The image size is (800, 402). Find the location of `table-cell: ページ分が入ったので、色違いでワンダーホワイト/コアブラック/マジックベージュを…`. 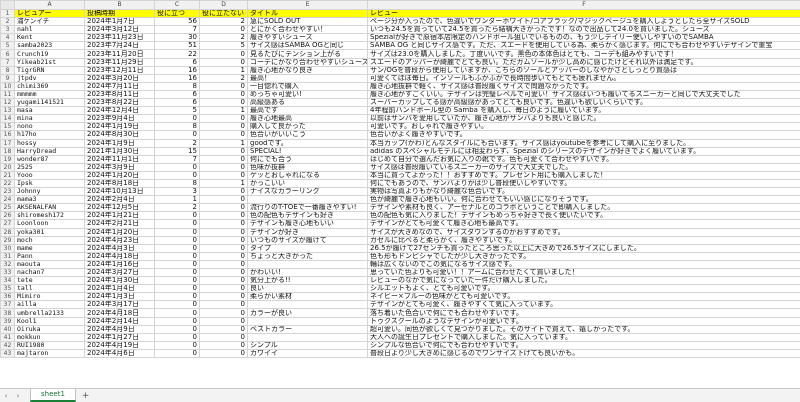

table-cell: ページ分が入ったので、色違いでワンダーホワイト/コアブラック/マジックベージュを… is located at coordinates (584, 22).